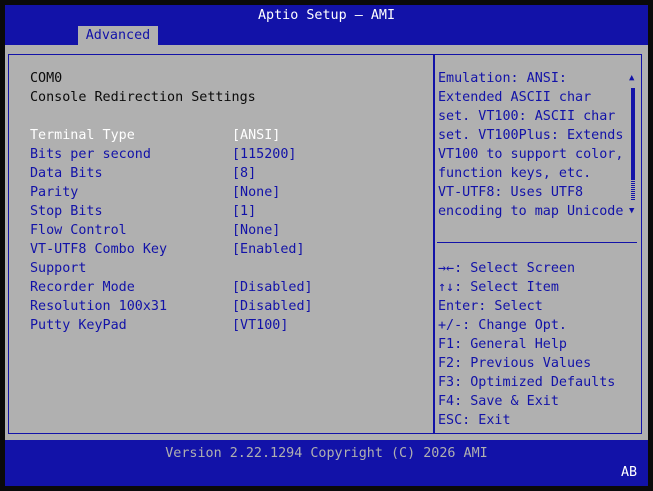  What do you see at coordinates (66, 211) in the screenshot?
I see `stop-bits-label: Stop Bits` at bounding box center [66, 211].